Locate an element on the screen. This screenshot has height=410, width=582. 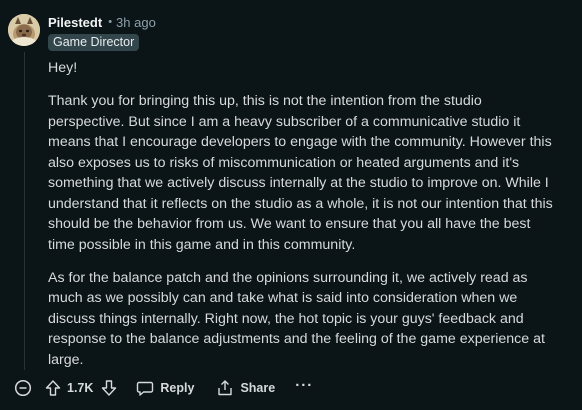
vote-count: 1.7K is located at coordinates (80, 388).